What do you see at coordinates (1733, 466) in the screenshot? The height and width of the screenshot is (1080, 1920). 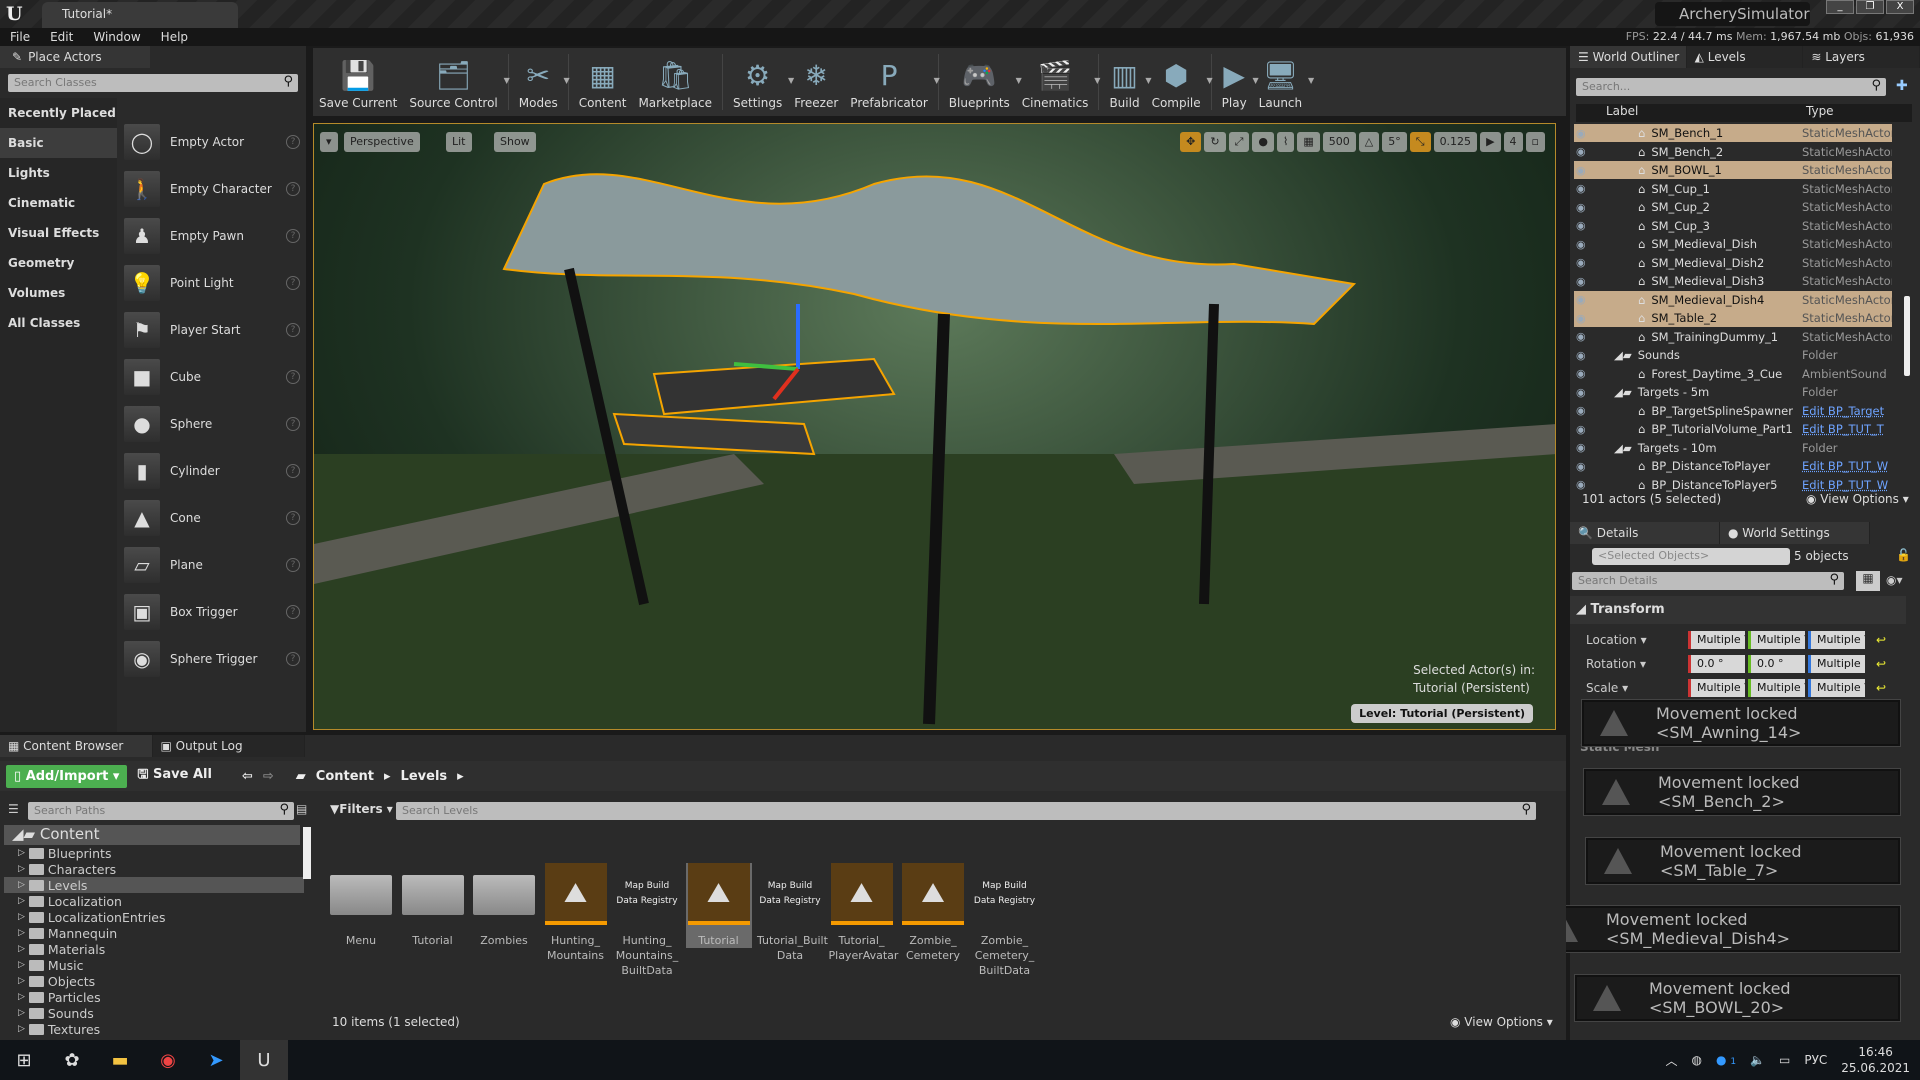 I see `outliner-row: ◉ ⌂ BP_DistanceToPlayer Edit BP_TUT_W` at bounding box center [1733, 466].